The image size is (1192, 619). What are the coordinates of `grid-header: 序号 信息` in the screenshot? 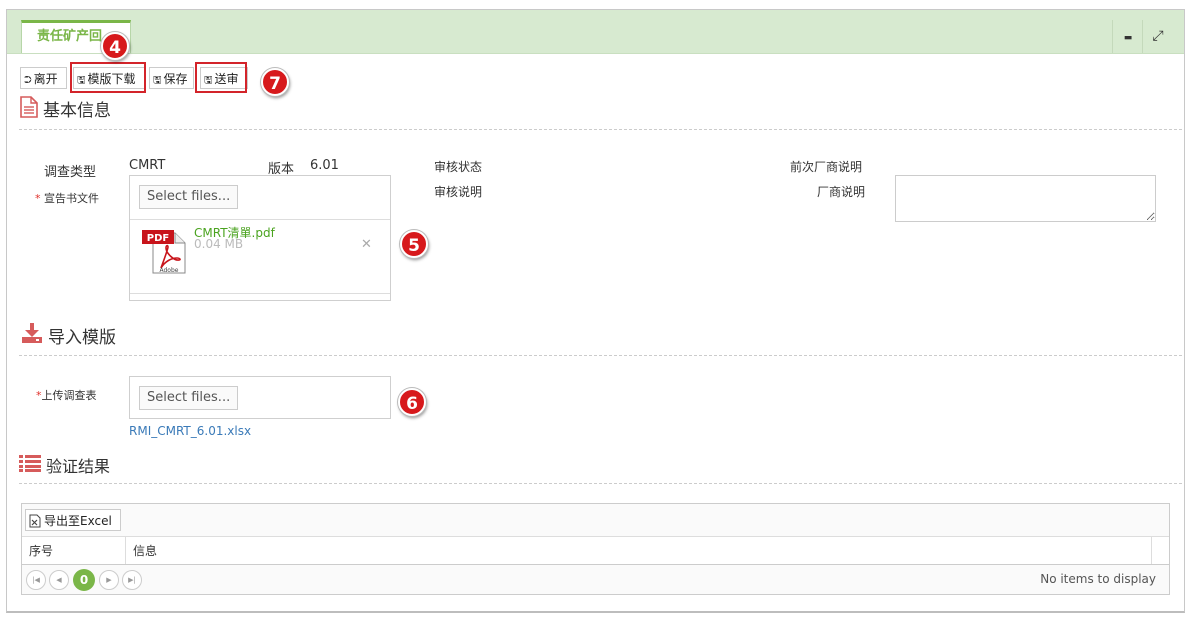 It's located at (595, 550).